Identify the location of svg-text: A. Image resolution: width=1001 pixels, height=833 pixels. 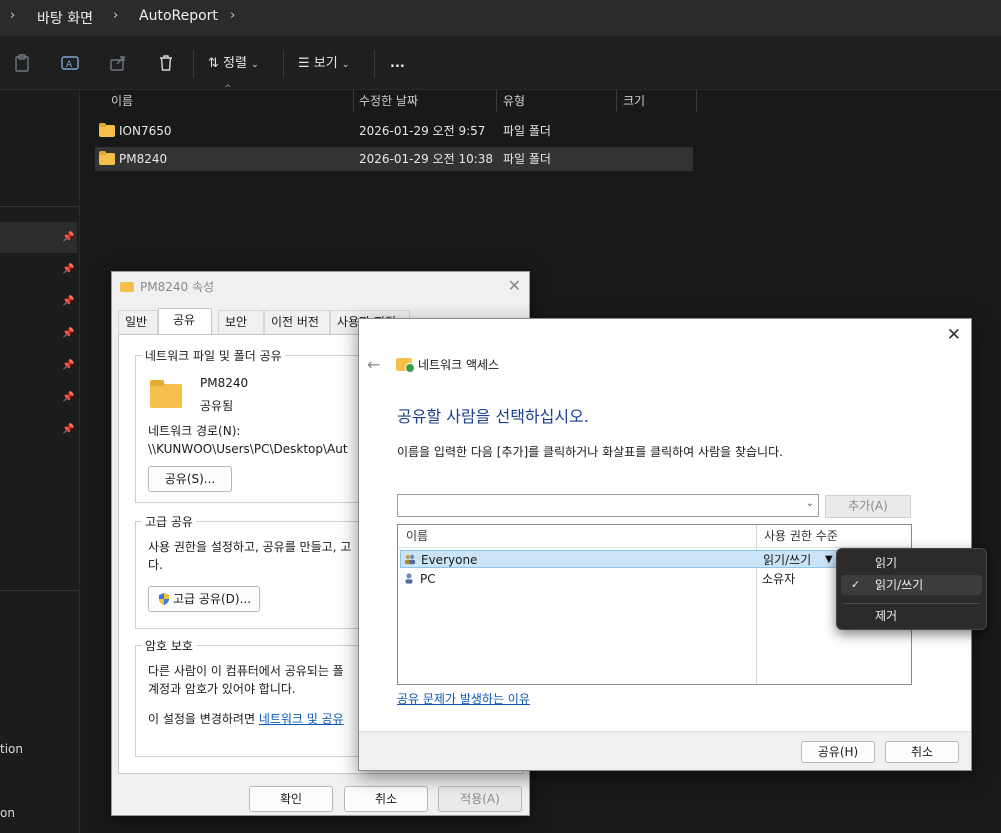
(69, 65).